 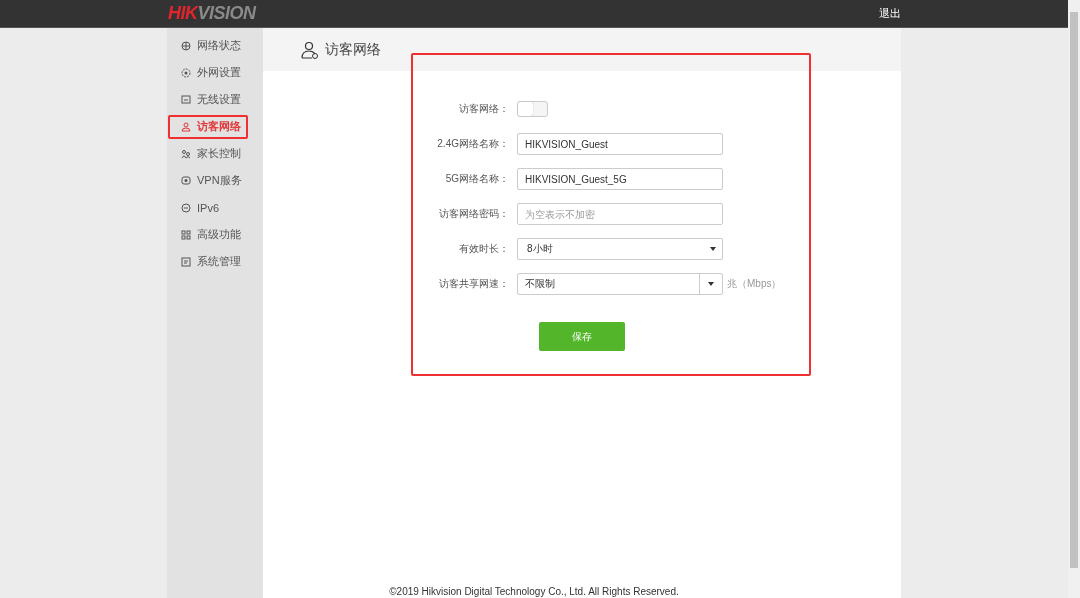 I want to click on sidebar-item: 网络状态, so click(x=208, y=45).